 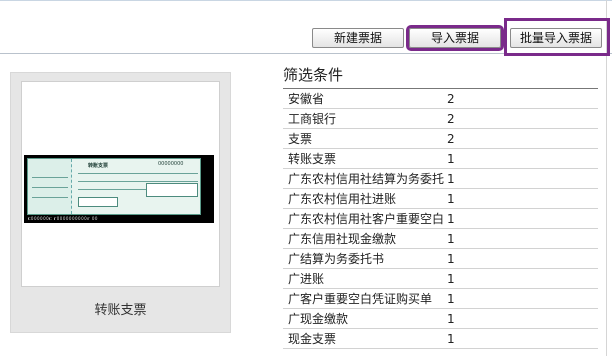 What do you see at coordinates (98, 202) in the screenshot?
I see `purpose-box` at bounding box center [98, 202].